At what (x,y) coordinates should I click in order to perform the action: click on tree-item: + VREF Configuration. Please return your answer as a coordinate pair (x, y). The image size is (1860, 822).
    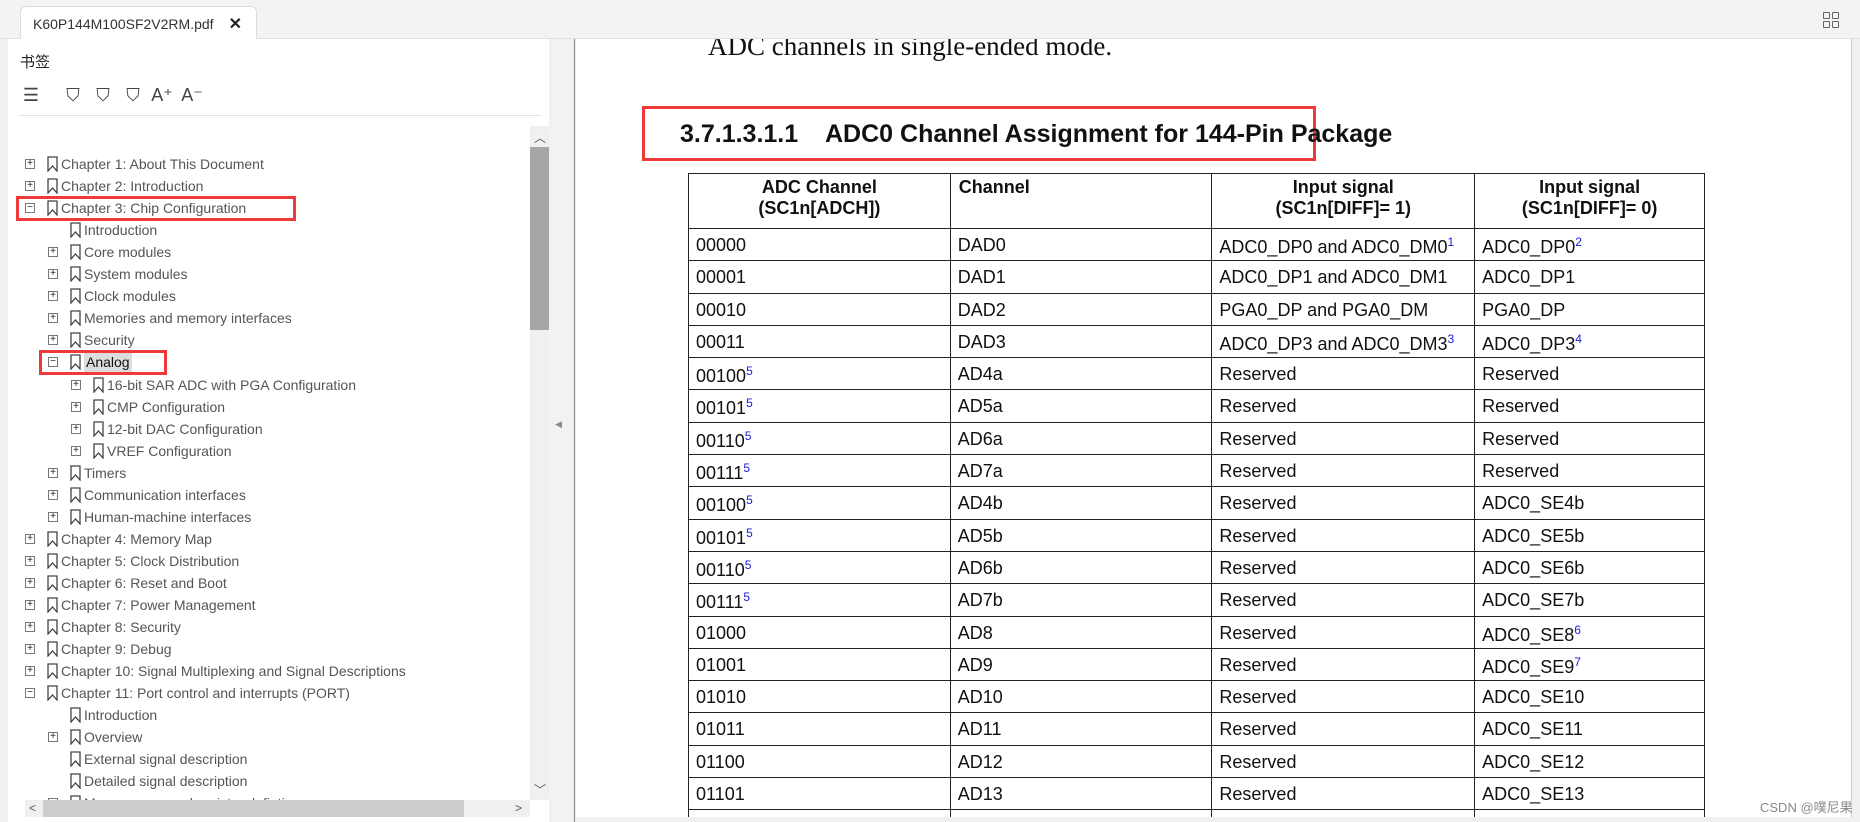
    Looking at the image, I should click on (268, 451).